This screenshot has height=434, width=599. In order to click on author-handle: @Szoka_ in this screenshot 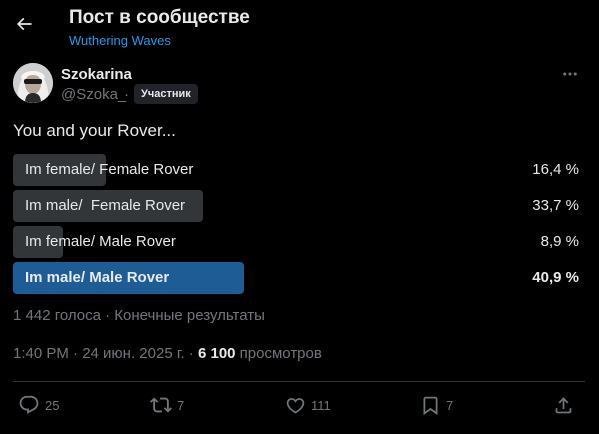, I will do `click(93, 94)`.